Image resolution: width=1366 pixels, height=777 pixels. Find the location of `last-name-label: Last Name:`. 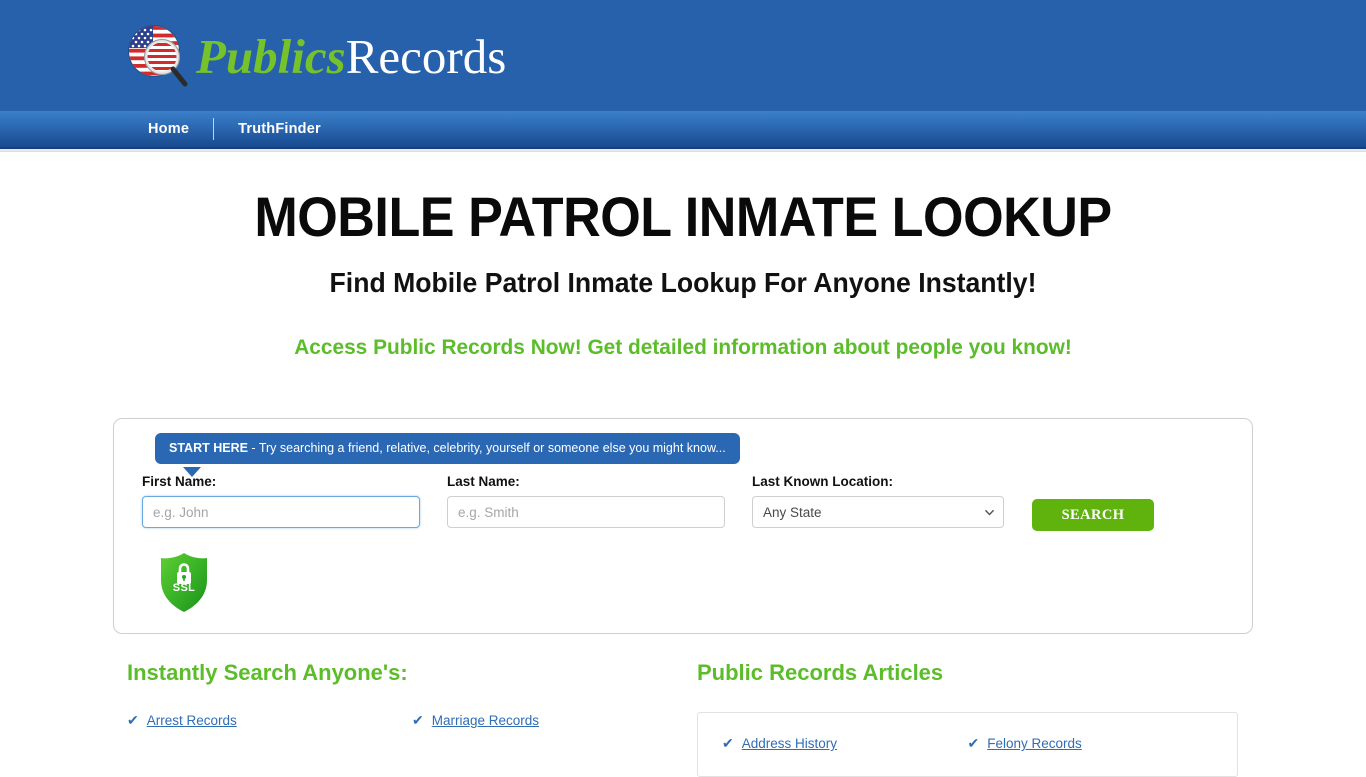

last-name-label: Last Name: is located at coordinates (483, 481).